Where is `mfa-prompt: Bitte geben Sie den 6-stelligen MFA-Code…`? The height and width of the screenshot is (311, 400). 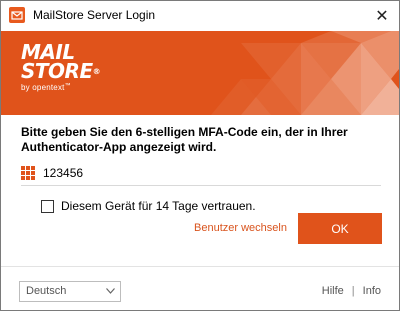
mfa-prompt: Bitte geben Sie den 6-stelligen MFA-Code… is located at coordinates (184, 139).